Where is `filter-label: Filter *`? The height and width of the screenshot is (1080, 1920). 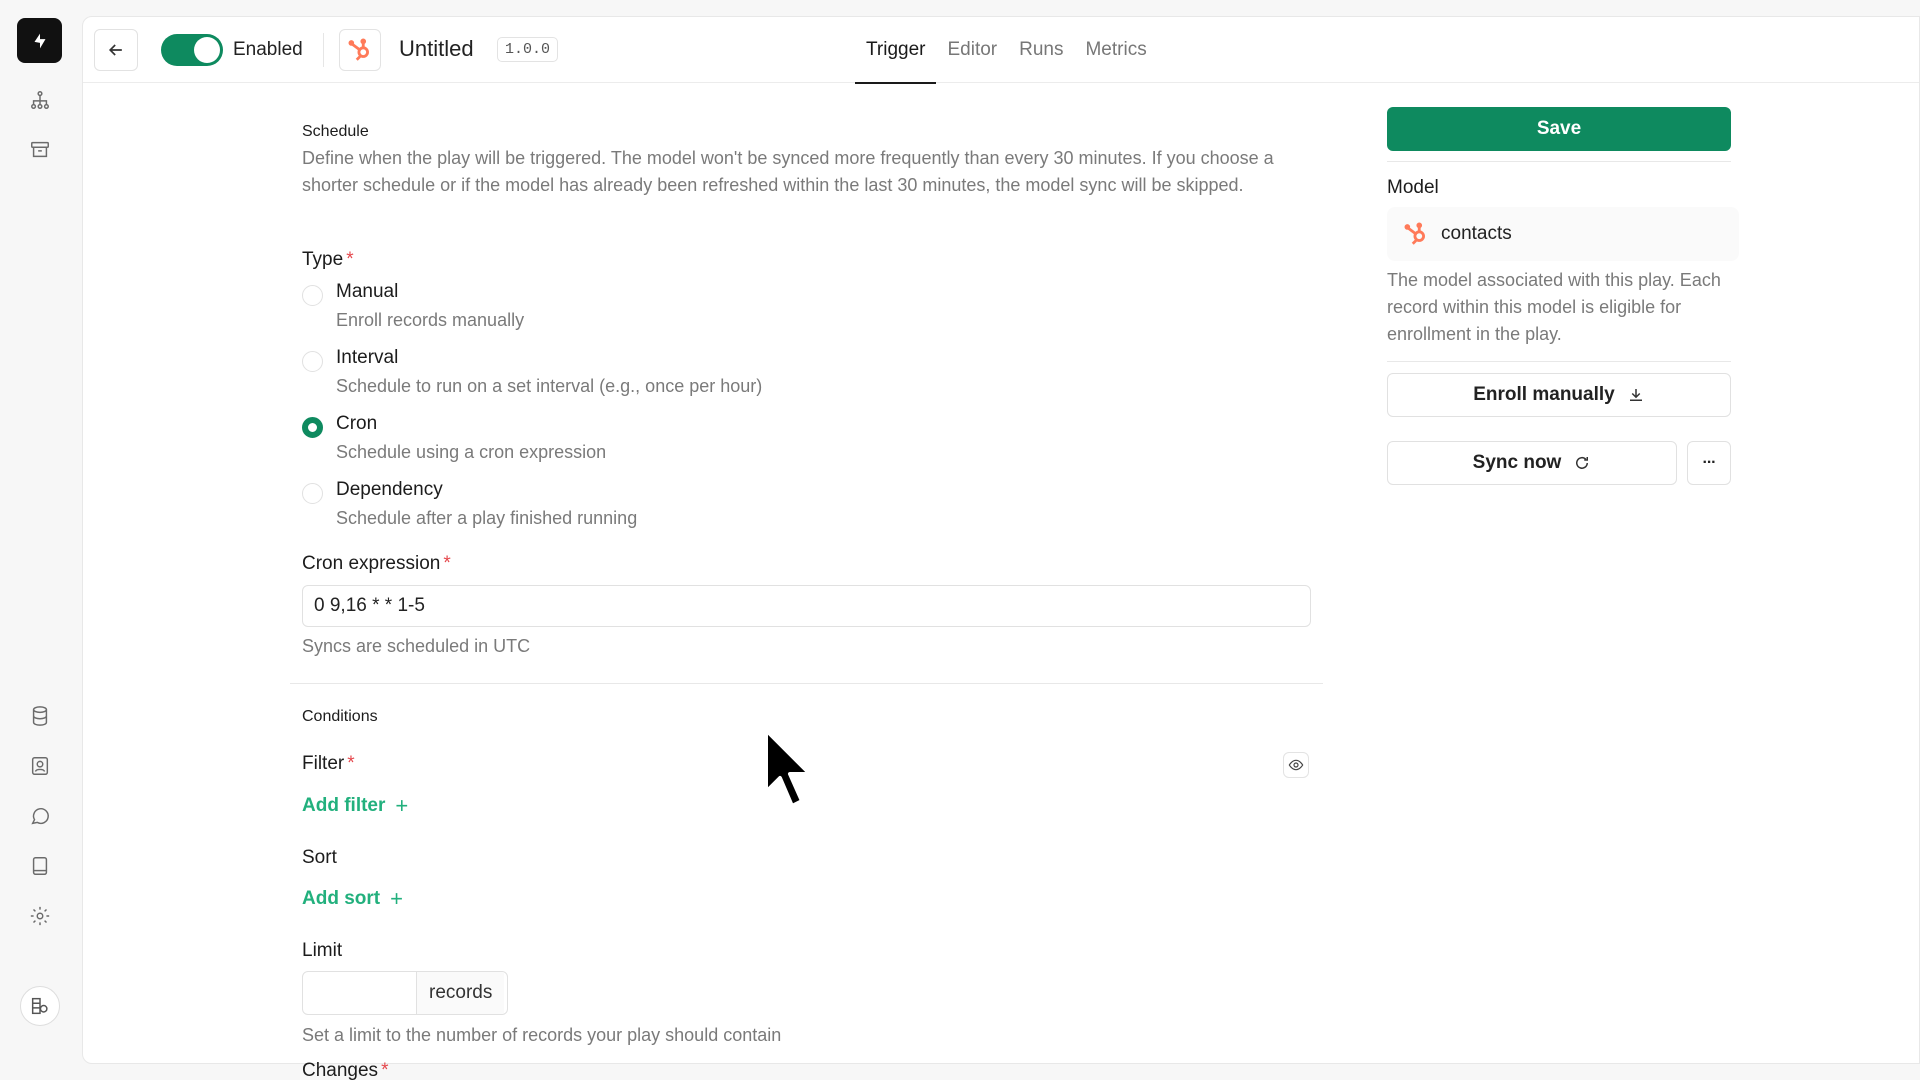
filter-label: Filter * is located at coordinates (328, 764).